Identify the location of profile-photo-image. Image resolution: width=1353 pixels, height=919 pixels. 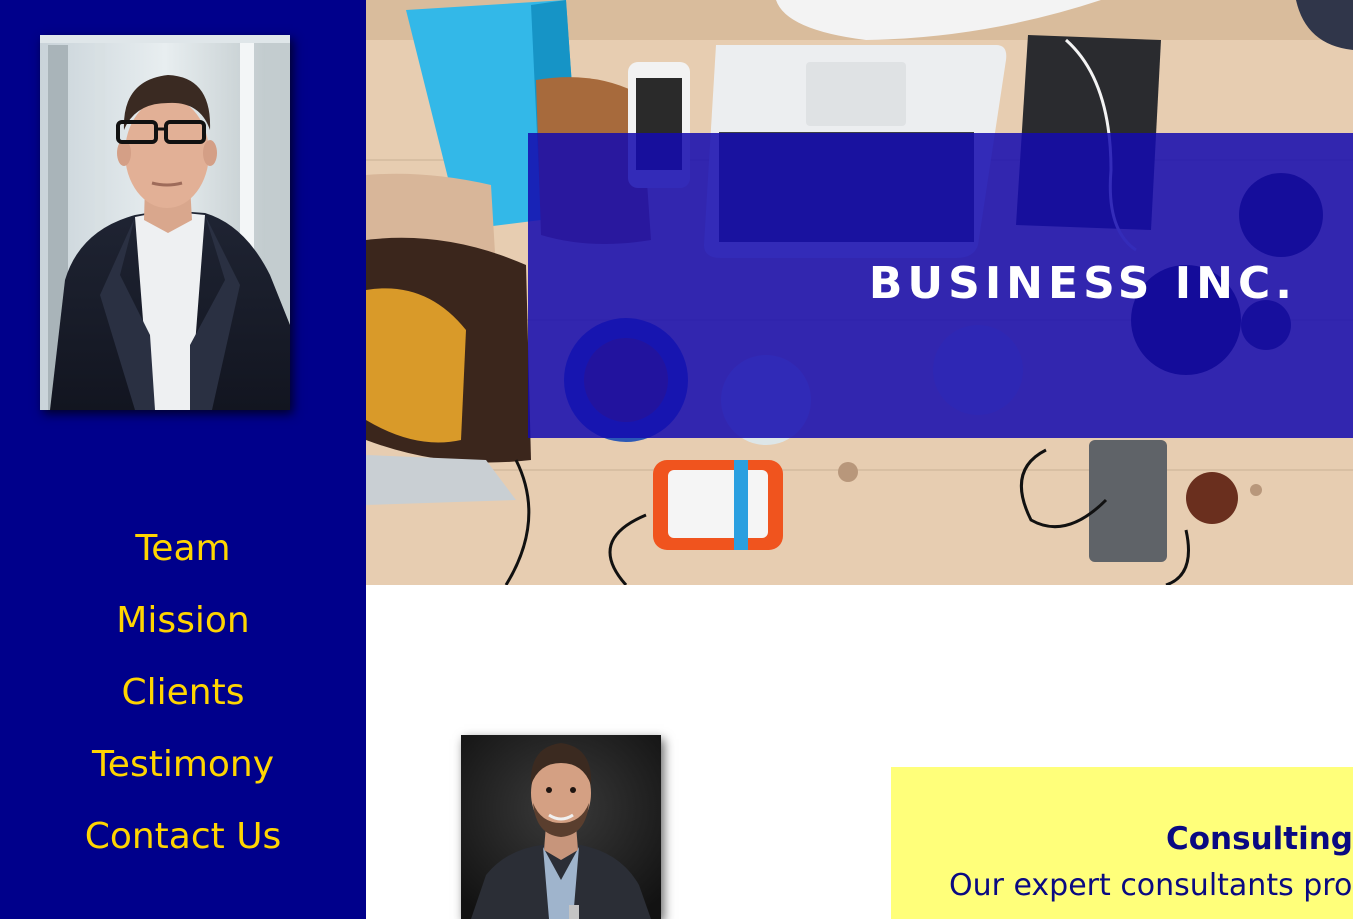
(165, 222).